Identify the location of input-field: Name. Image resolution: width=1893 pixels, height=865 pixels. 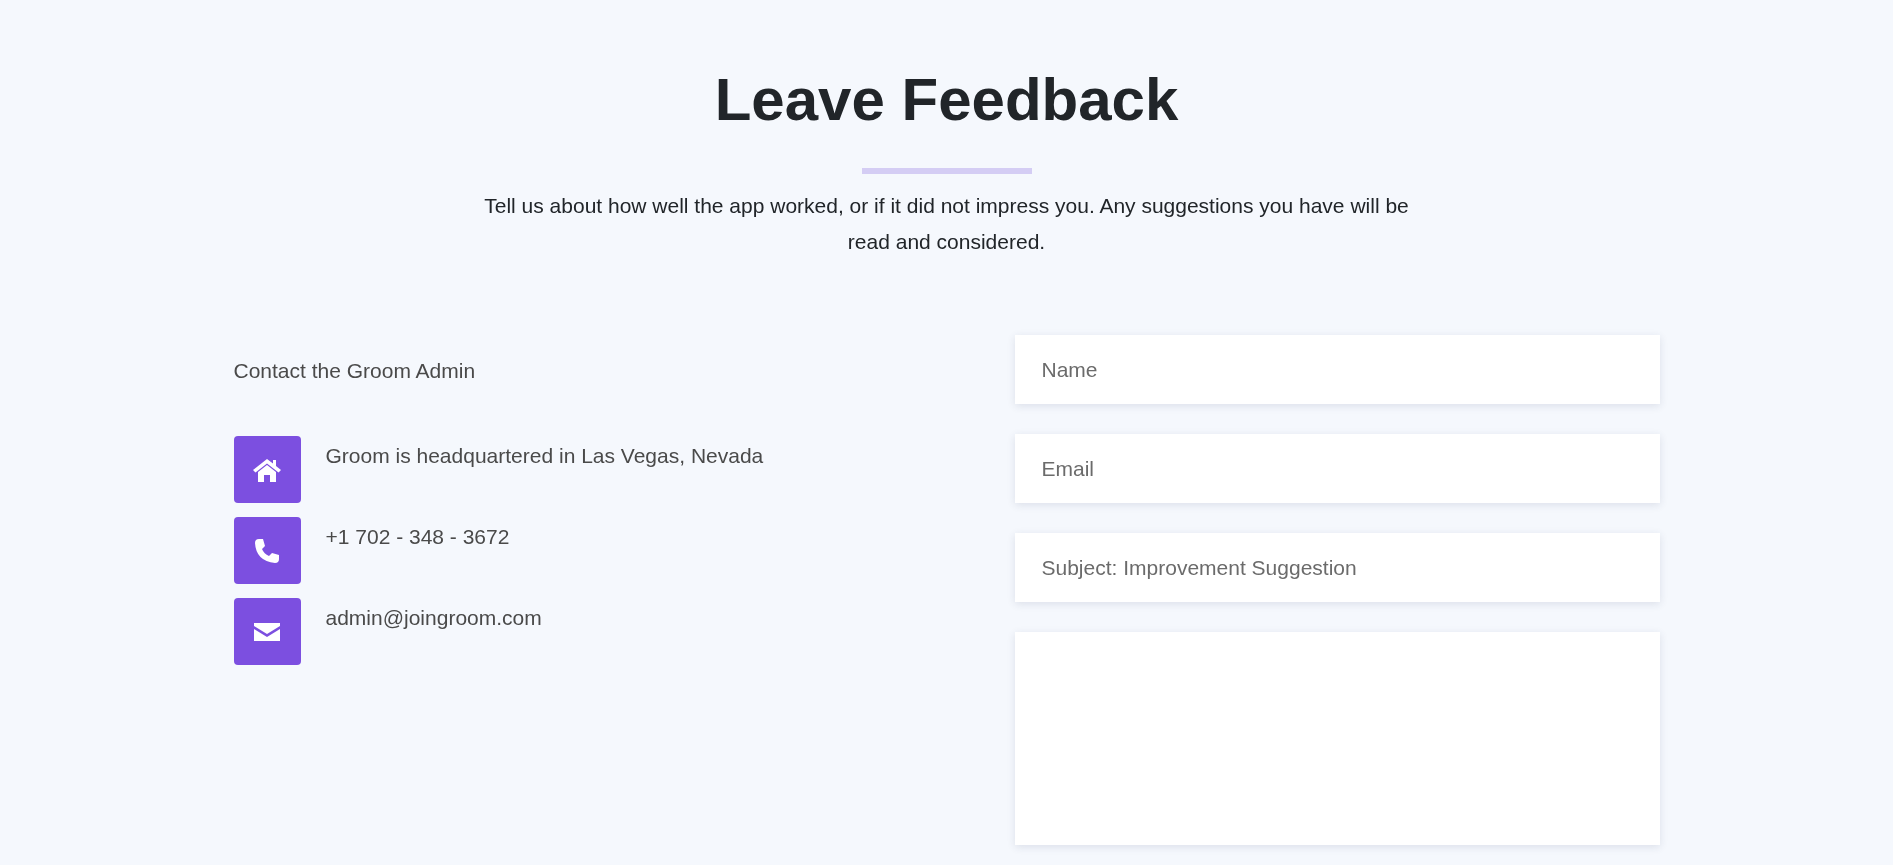
(1337, 369).